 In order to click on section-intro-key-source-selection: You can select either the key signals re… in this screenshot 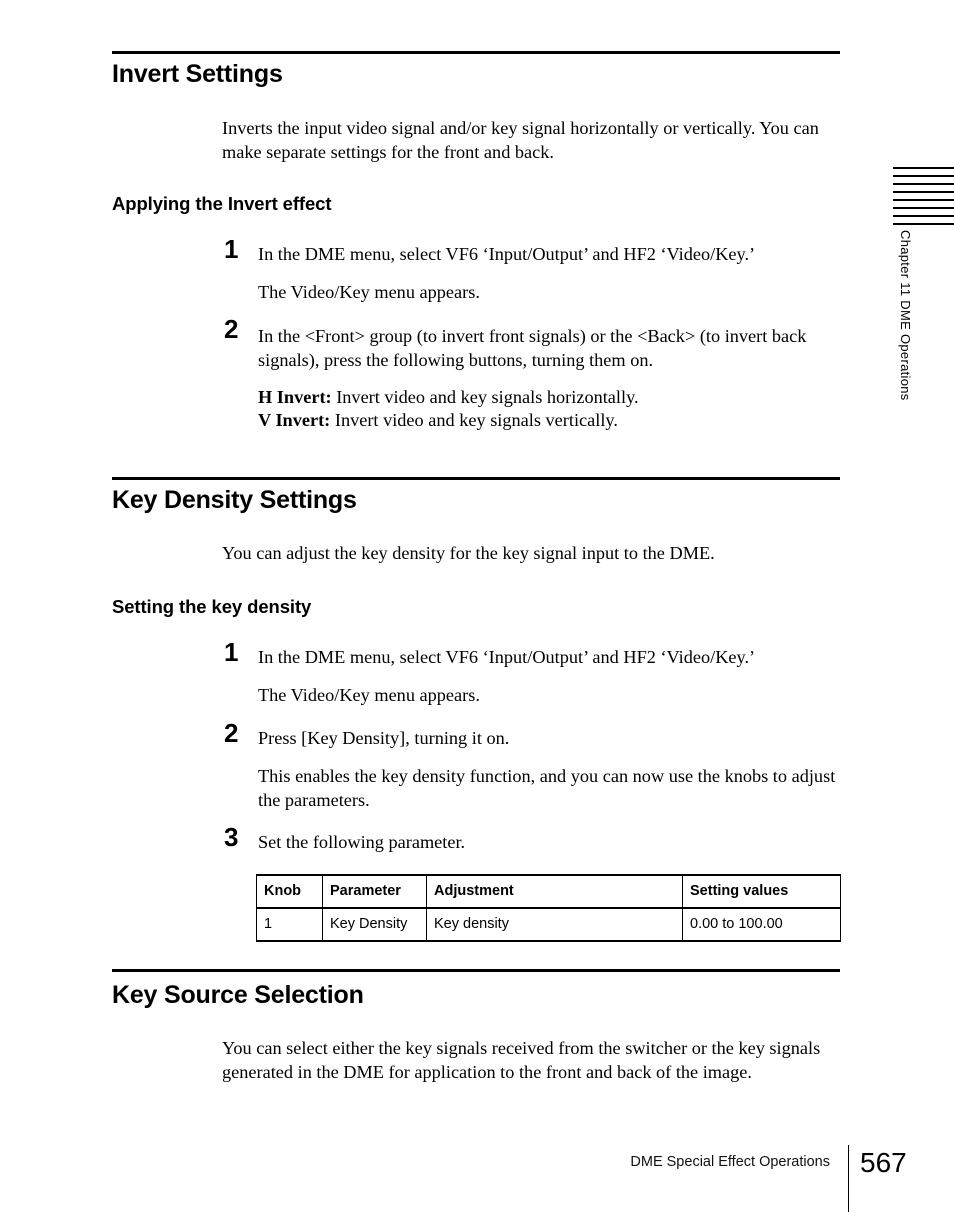, I will do `click(521, 1060)`.